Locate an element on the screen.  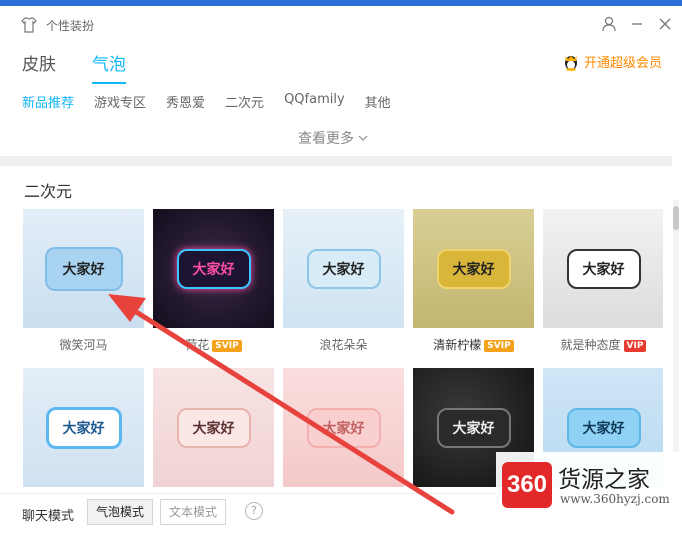
tshirt-icon is located at coordinates (29, 25).